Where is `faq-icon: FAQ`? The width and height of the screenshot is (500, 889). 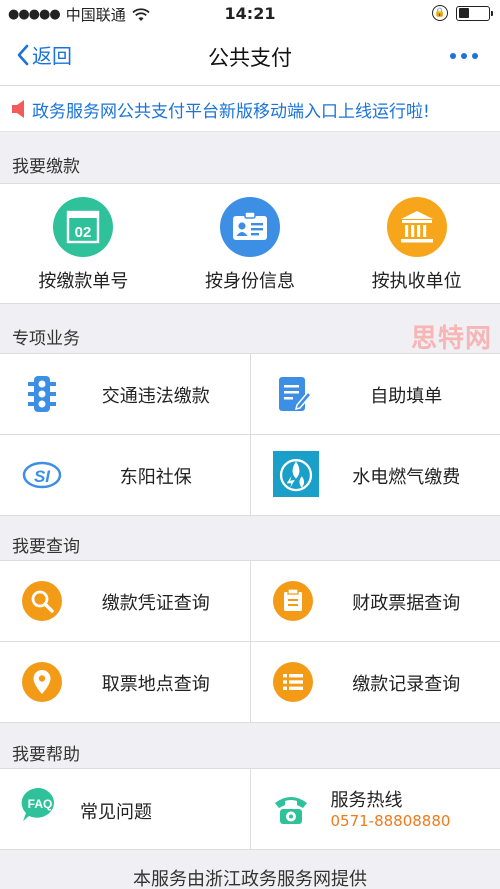
faq-icon: FAQ is located at coordinates (37, 804).